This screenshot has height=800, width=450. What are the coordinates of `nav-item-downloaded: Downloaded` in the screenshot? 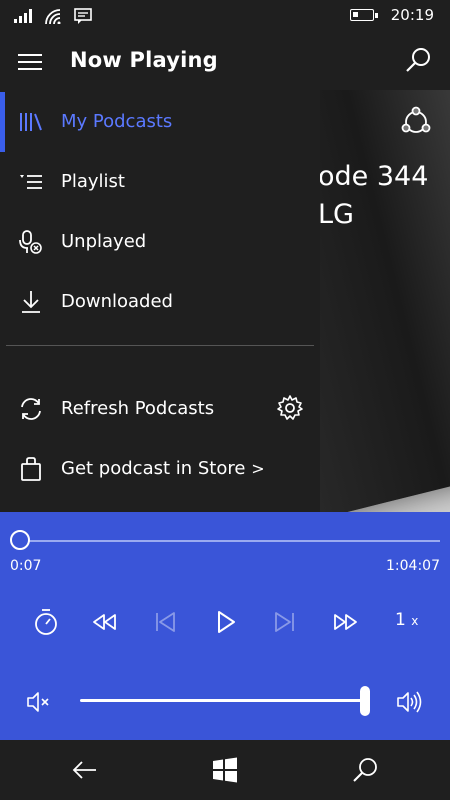 It's located at (160, 302).